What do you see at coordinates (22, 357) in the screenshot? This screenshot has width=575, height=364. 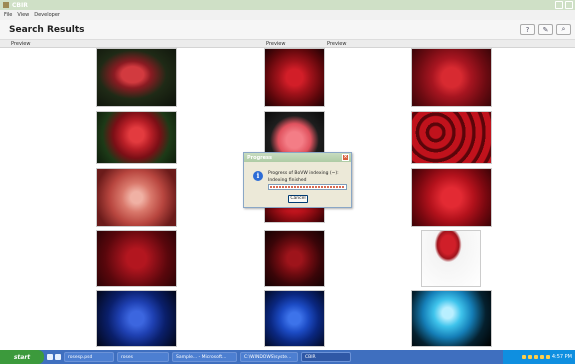 I see `start-button: start` at bounding box center [22, 357].